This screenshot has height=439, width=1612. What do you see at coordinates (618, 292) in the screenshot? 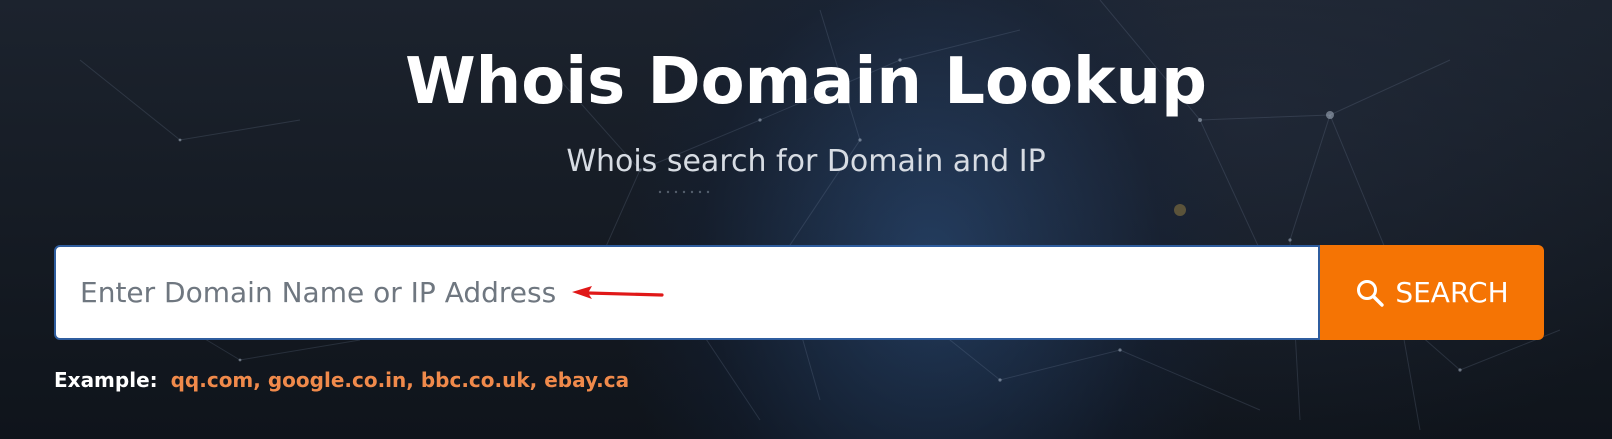
I see `red-arrow-left-icon` at bounding box center [618, 292].